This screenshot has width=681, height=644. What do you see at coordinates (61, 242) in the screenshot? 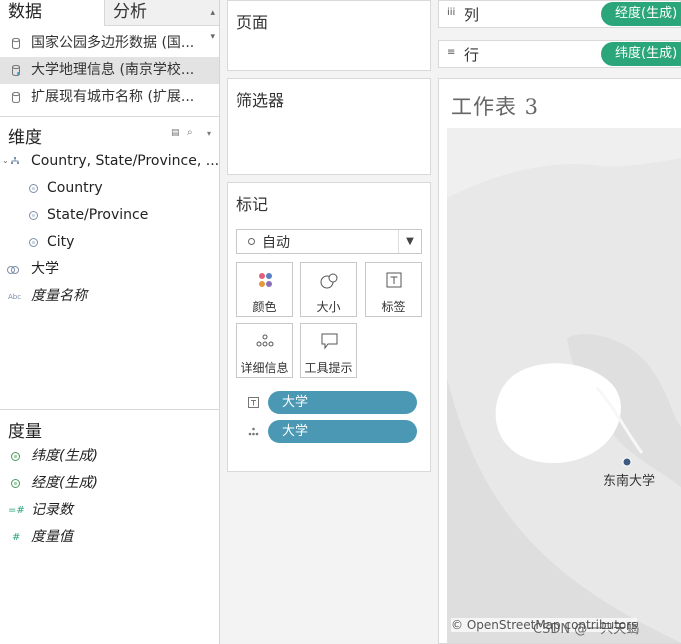
I see `field-label: City` at bounding box center [61, 242].